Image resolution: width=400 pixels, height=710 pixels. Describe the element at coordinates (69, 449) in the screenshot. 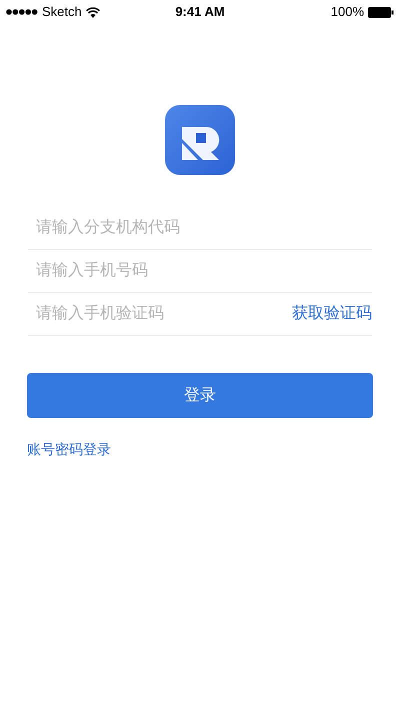

I see `password-login-link: 账号密码登录` at that location.